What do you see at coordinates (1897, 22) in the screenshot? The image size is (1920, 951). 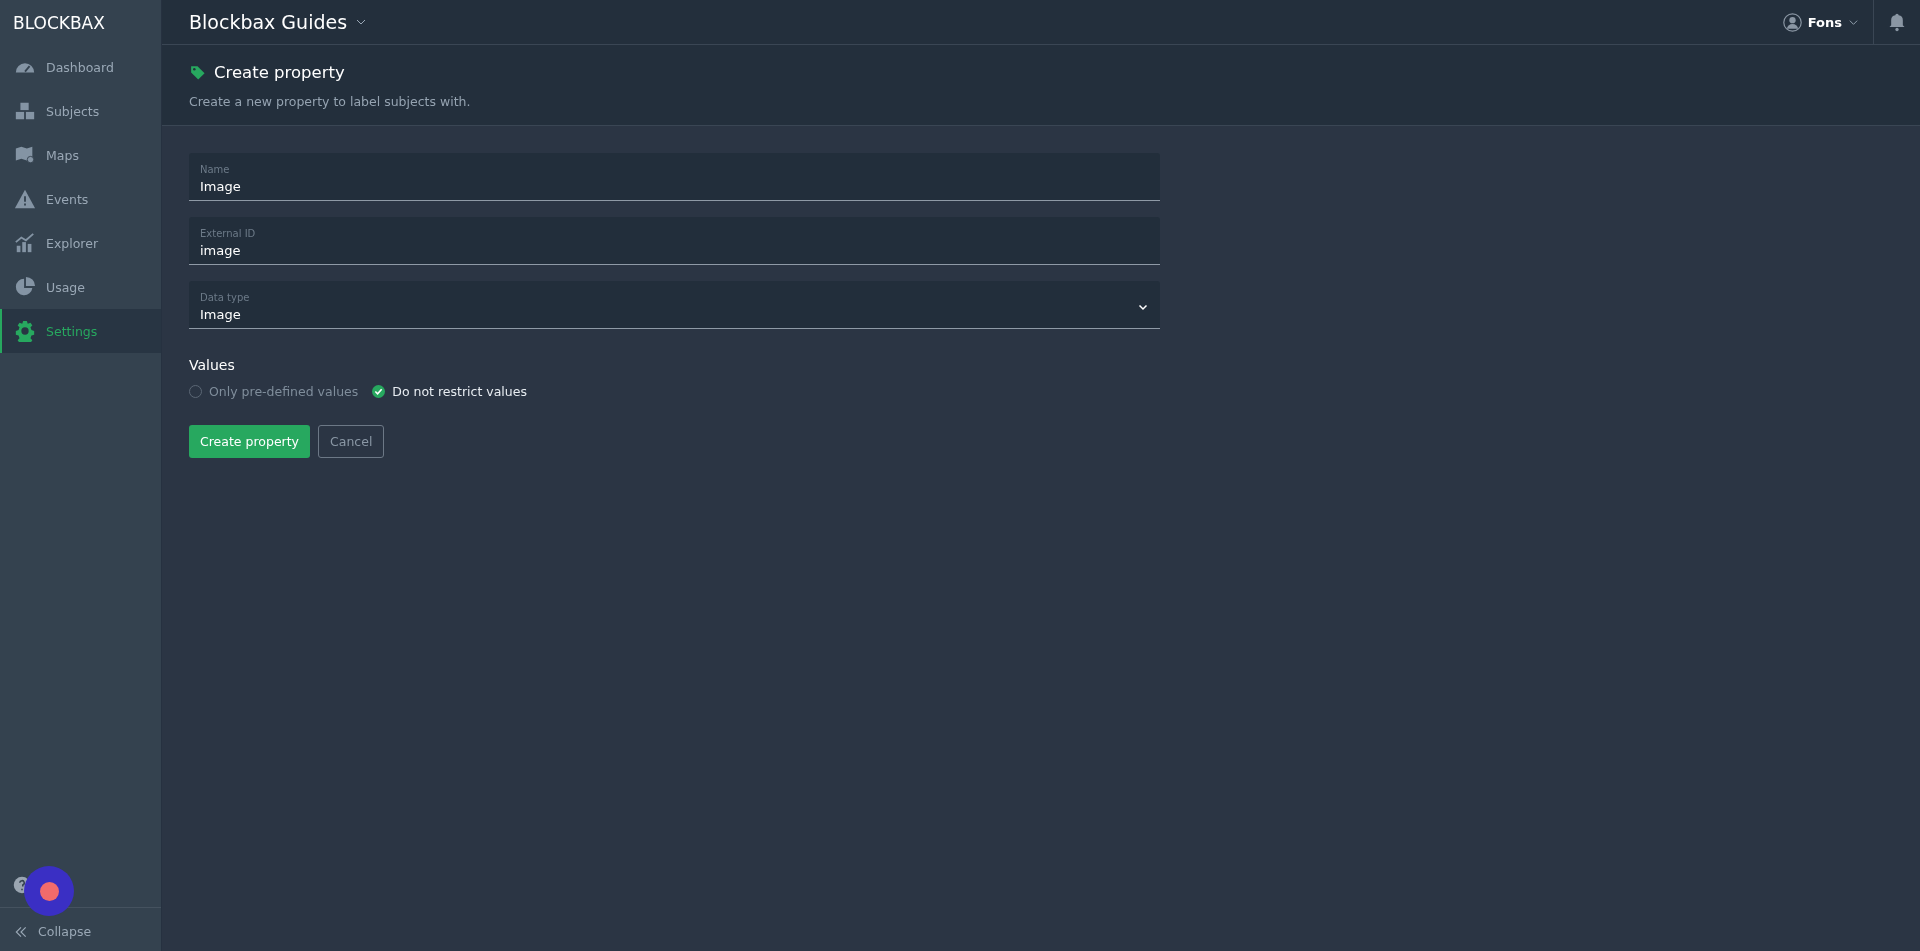 I see `notifications-icon` at bounding box center [1897, 22].